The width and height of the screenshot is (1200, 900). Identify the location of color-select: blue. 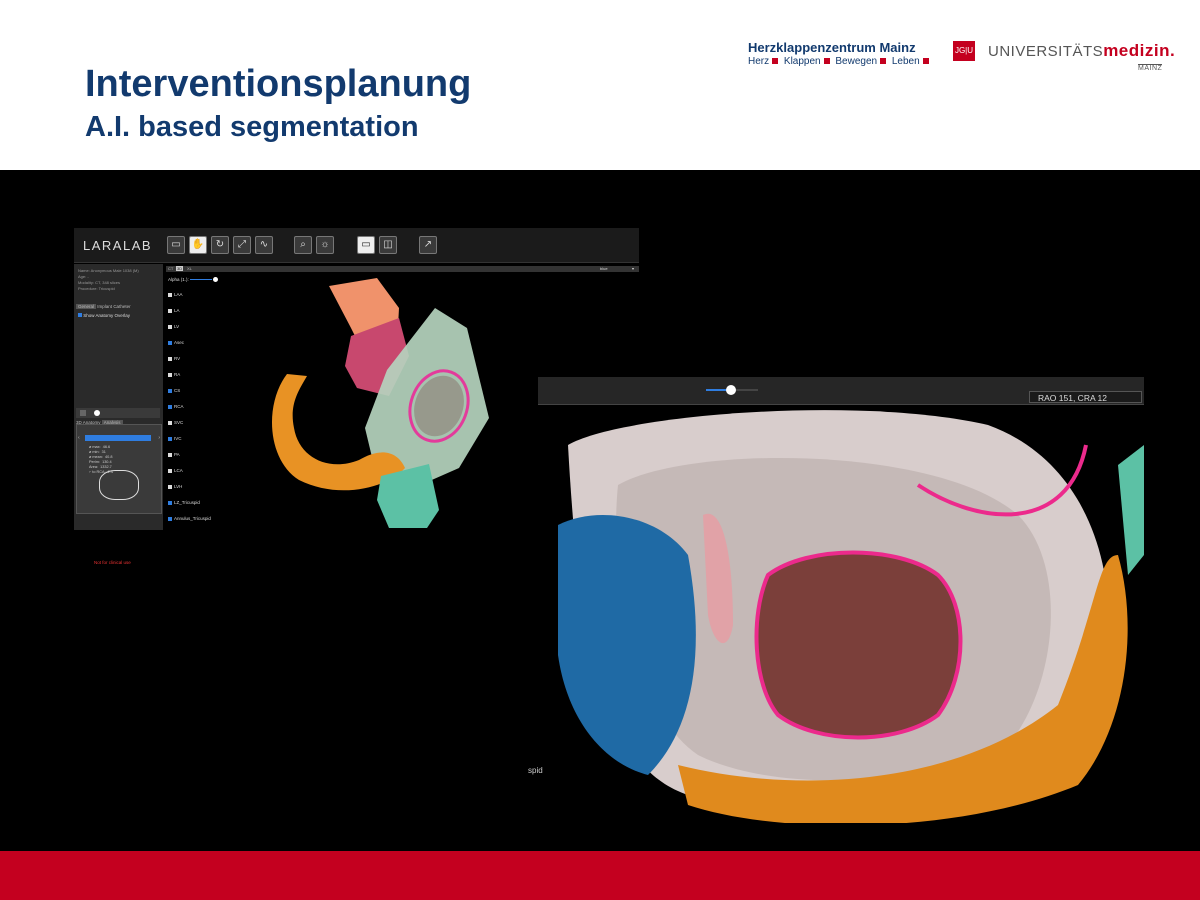
(604, 268).